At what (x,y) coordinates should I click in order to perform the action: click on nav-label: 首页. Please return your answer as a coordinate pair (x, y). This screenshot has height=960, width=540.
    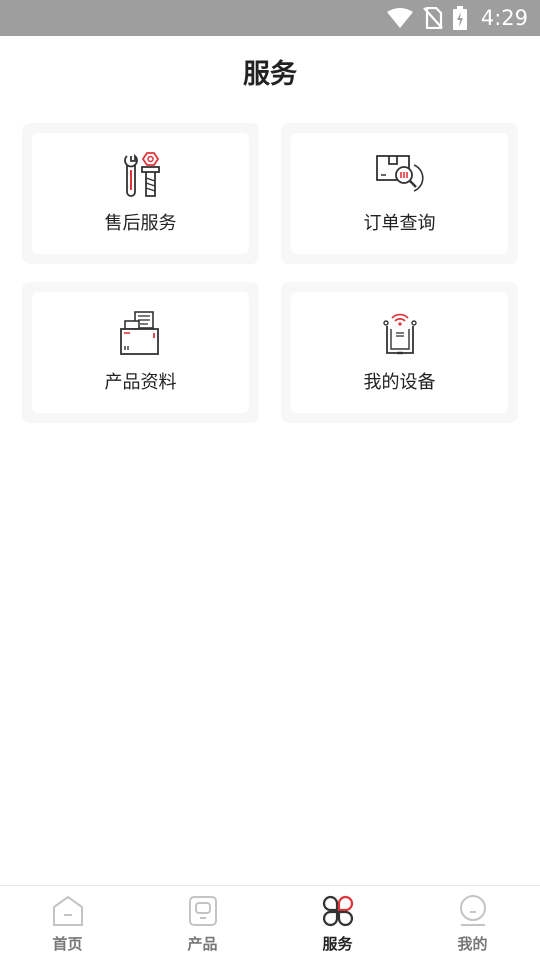
    Looking at the image, I should click on (67, 944).